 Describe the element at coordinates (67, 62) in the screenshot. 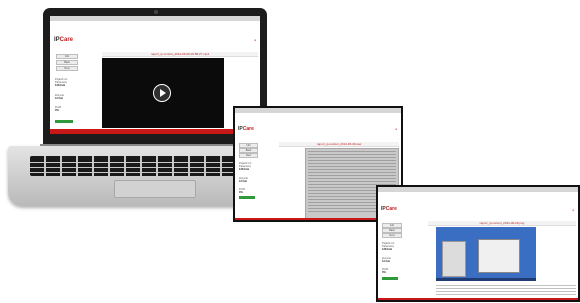

I see `back-button: Back` at that location.